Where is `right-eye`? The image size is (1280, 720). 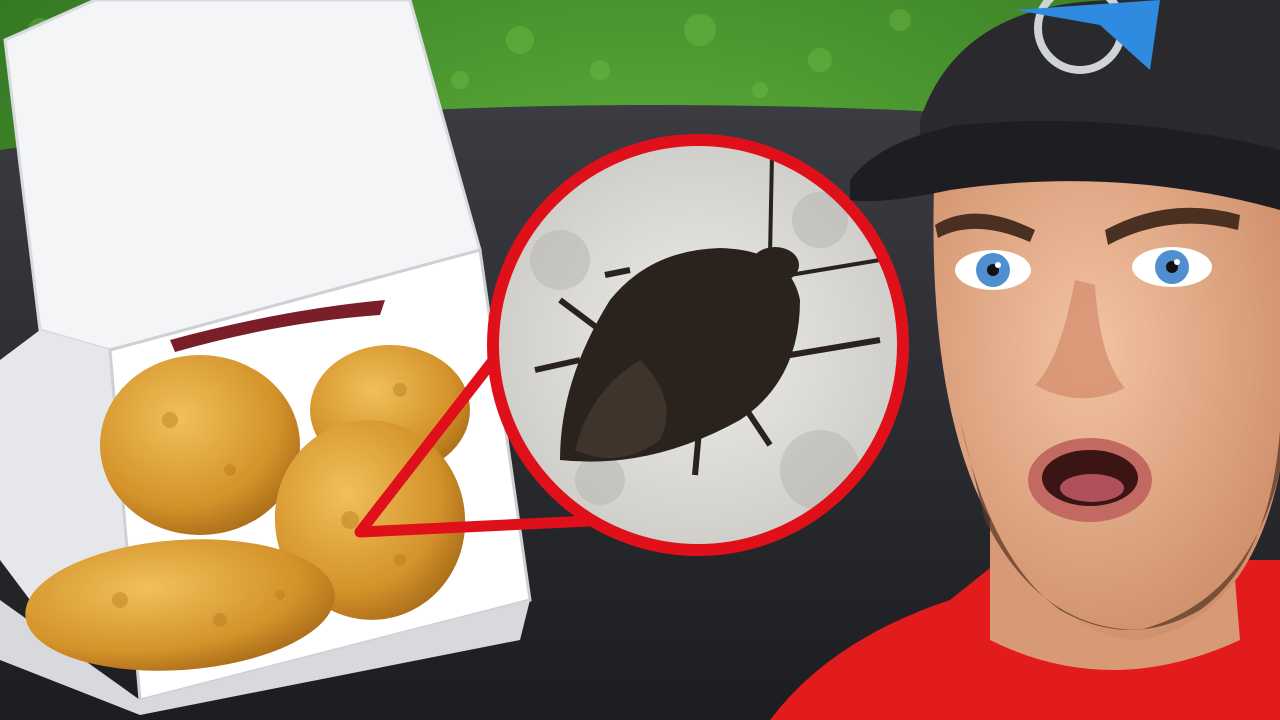
right-eye is located at coordinates (1172, 267).